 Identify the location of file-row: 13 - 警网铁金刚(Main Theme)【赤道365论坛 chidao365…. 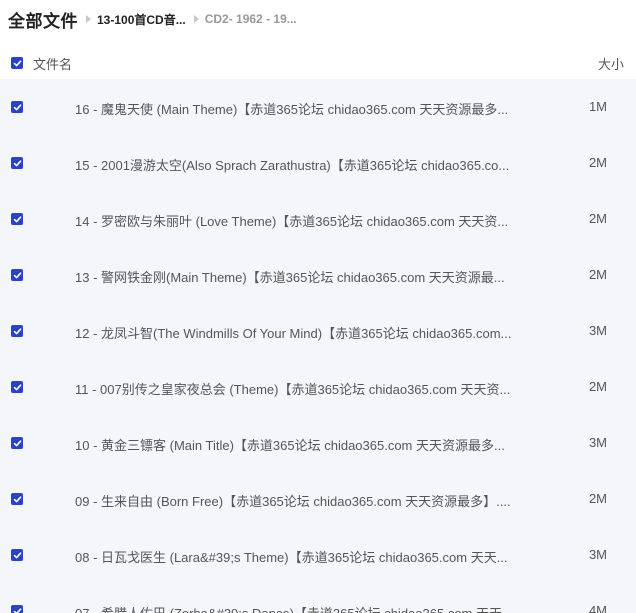
(318, 275).